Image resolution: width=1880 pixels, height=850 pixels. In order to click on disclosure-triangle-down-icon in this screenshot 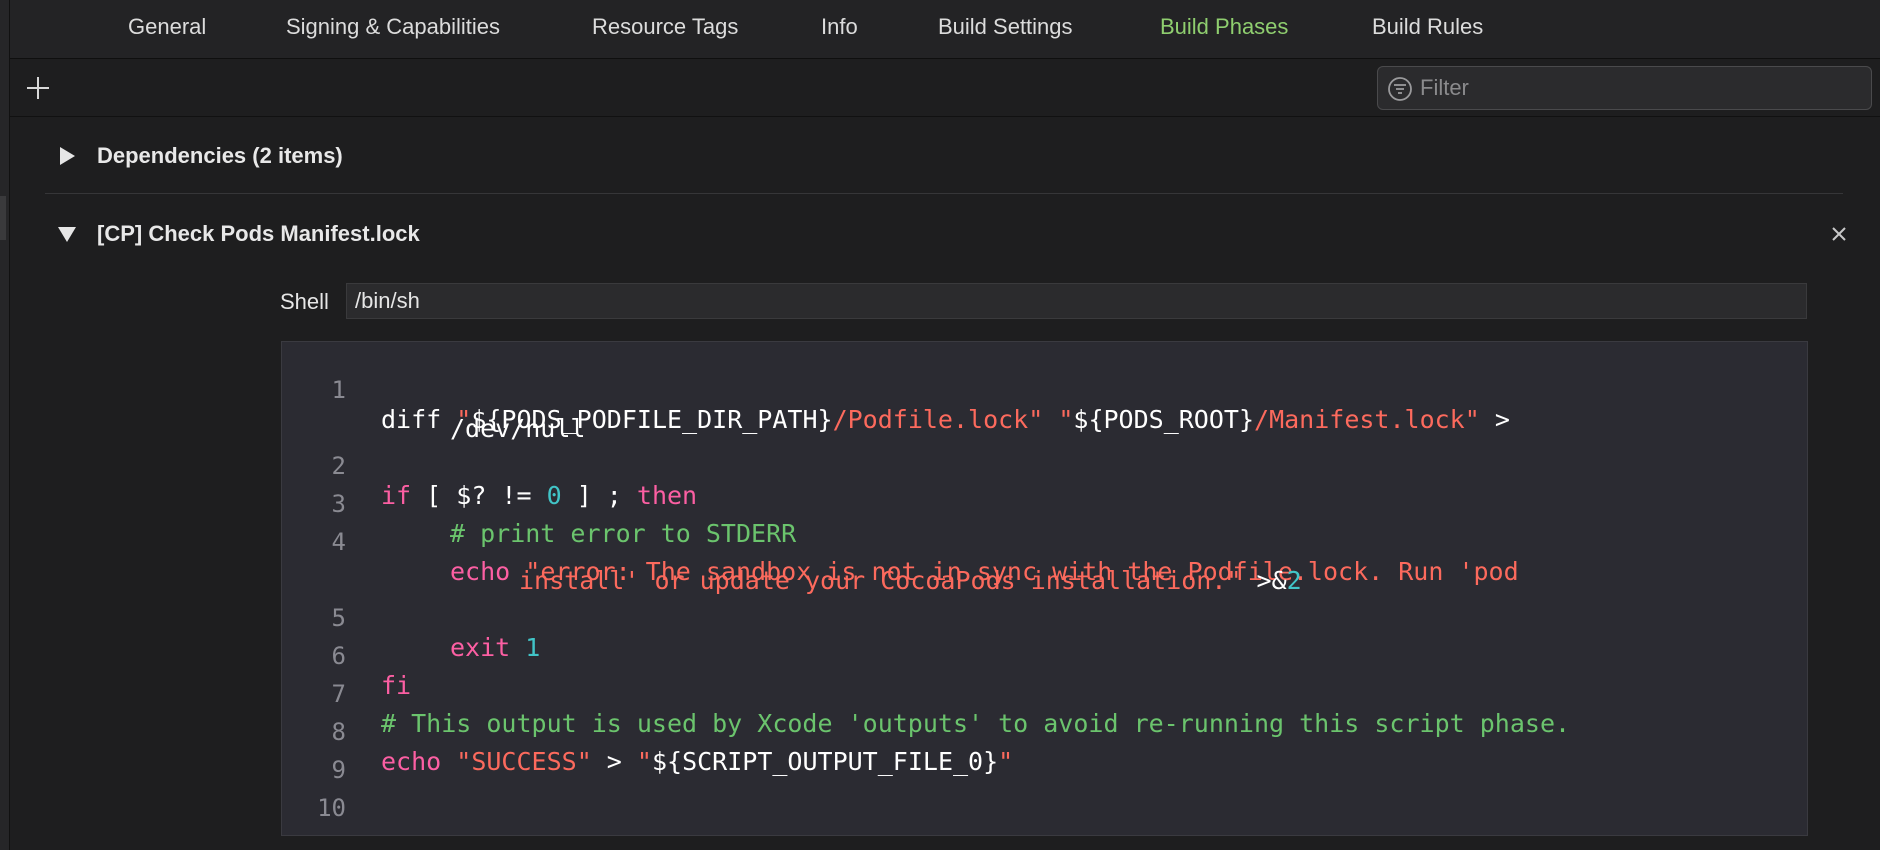, I will do `click(67, 234)`.